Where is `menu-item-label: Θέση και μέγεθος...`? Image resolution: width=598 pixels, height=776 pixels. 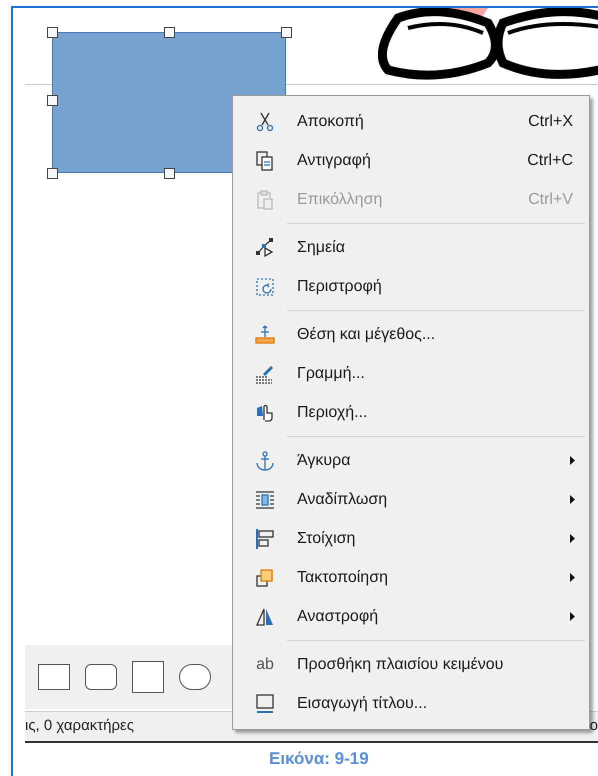 menu-item-label: Θέση και μέγεθος... is located at coordinates (366, 334).